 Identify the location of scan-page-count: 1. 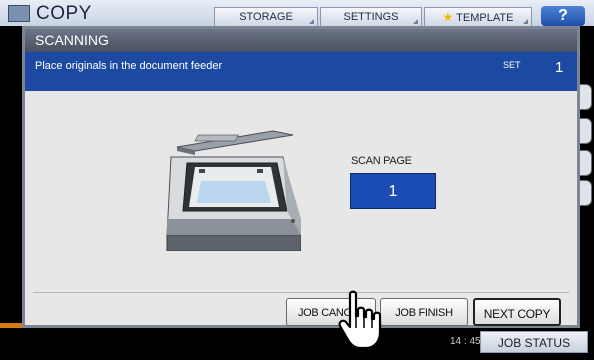
(393, 191).